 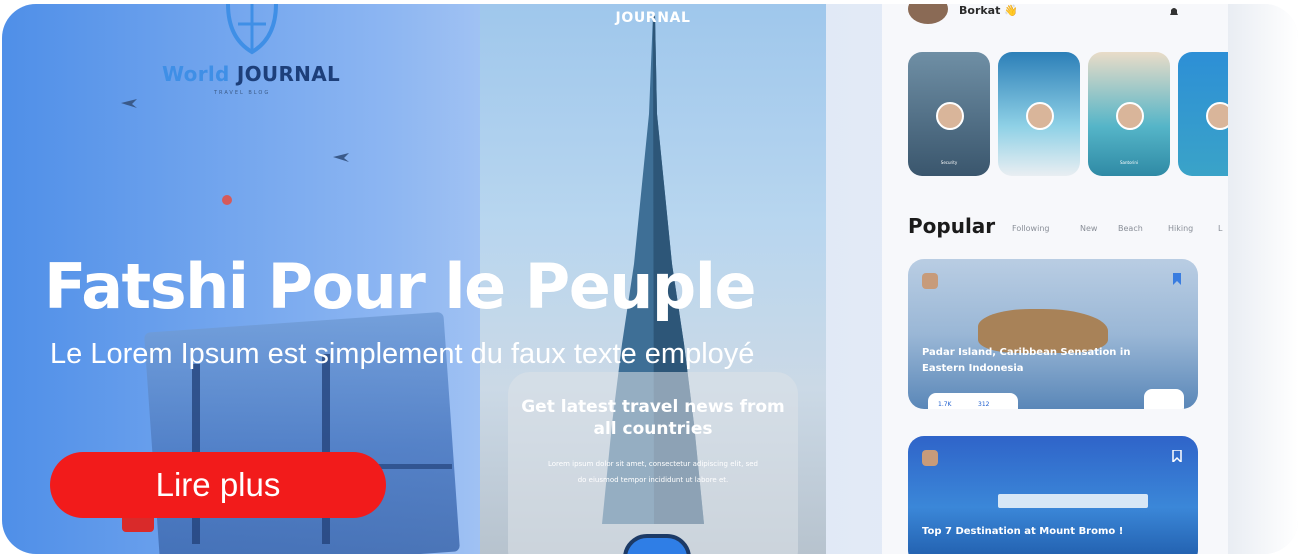 I want to click on share-icon, so click(x=1164, y=399).